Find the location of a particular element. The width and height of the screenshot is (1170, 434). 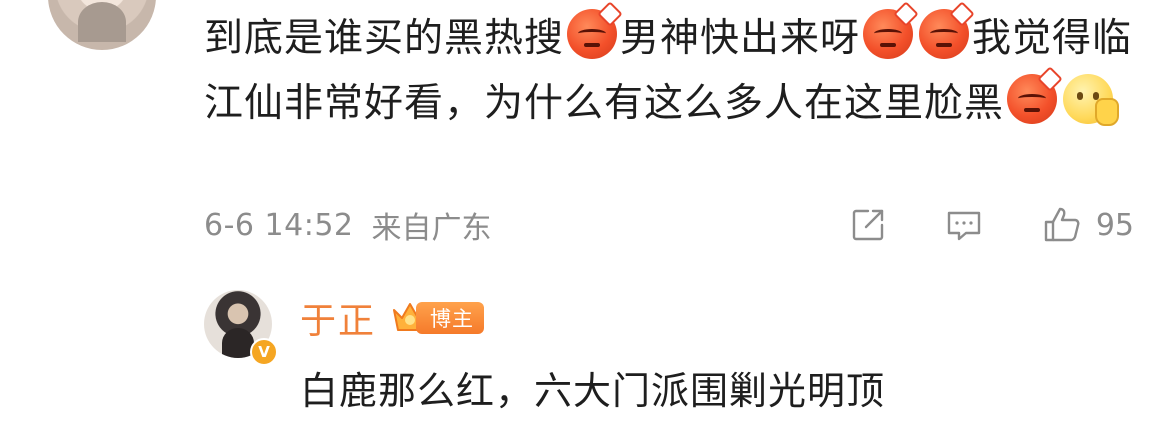

reply-text: 白鹿那么红，六大门派围剿光明顶 is located at coordinates (593, 391).